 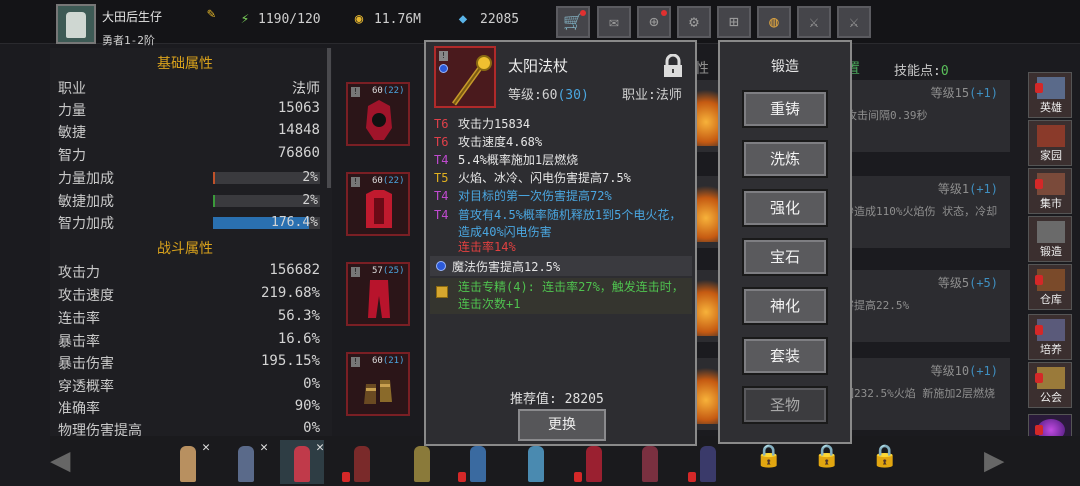 I want to click on item-set-bonus-row: 连击专精(4): 连击率27%，触发连击时，连击次数+1, so click(x=561, y=296).